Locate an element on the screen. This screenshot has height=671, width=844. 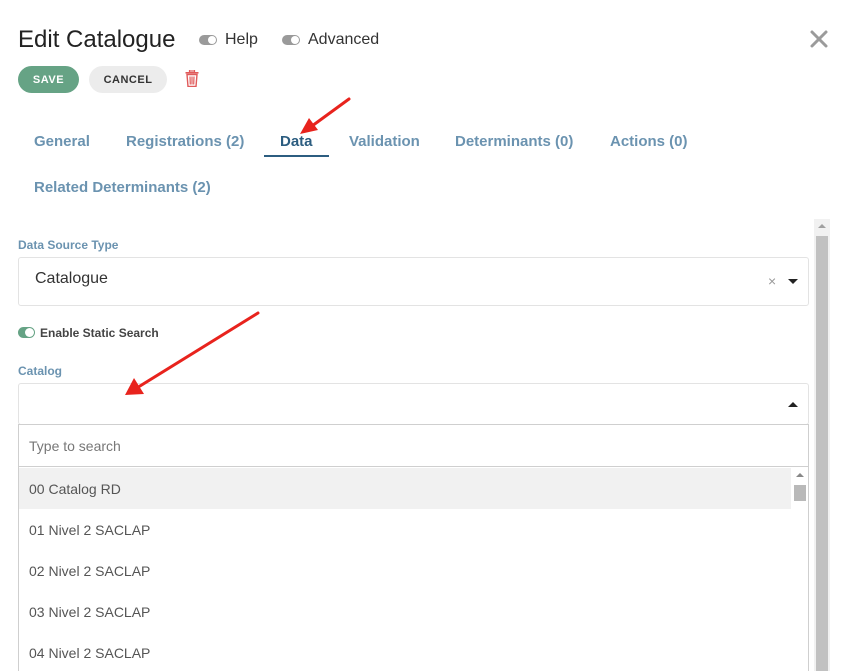
catalog-option: 02 Nivel 2 SACLAP is located at coordinates (405, 570).